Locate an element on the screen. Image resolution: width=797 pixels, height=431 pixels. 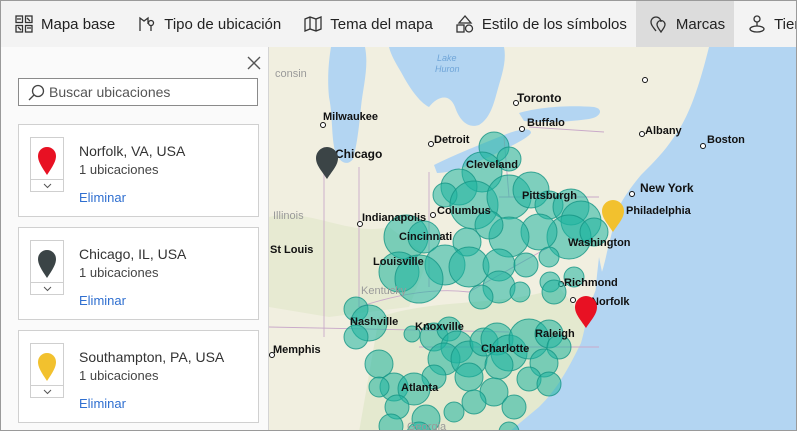
drive-time-button: Tiempo de conducción is located at coordinates (765, 24).